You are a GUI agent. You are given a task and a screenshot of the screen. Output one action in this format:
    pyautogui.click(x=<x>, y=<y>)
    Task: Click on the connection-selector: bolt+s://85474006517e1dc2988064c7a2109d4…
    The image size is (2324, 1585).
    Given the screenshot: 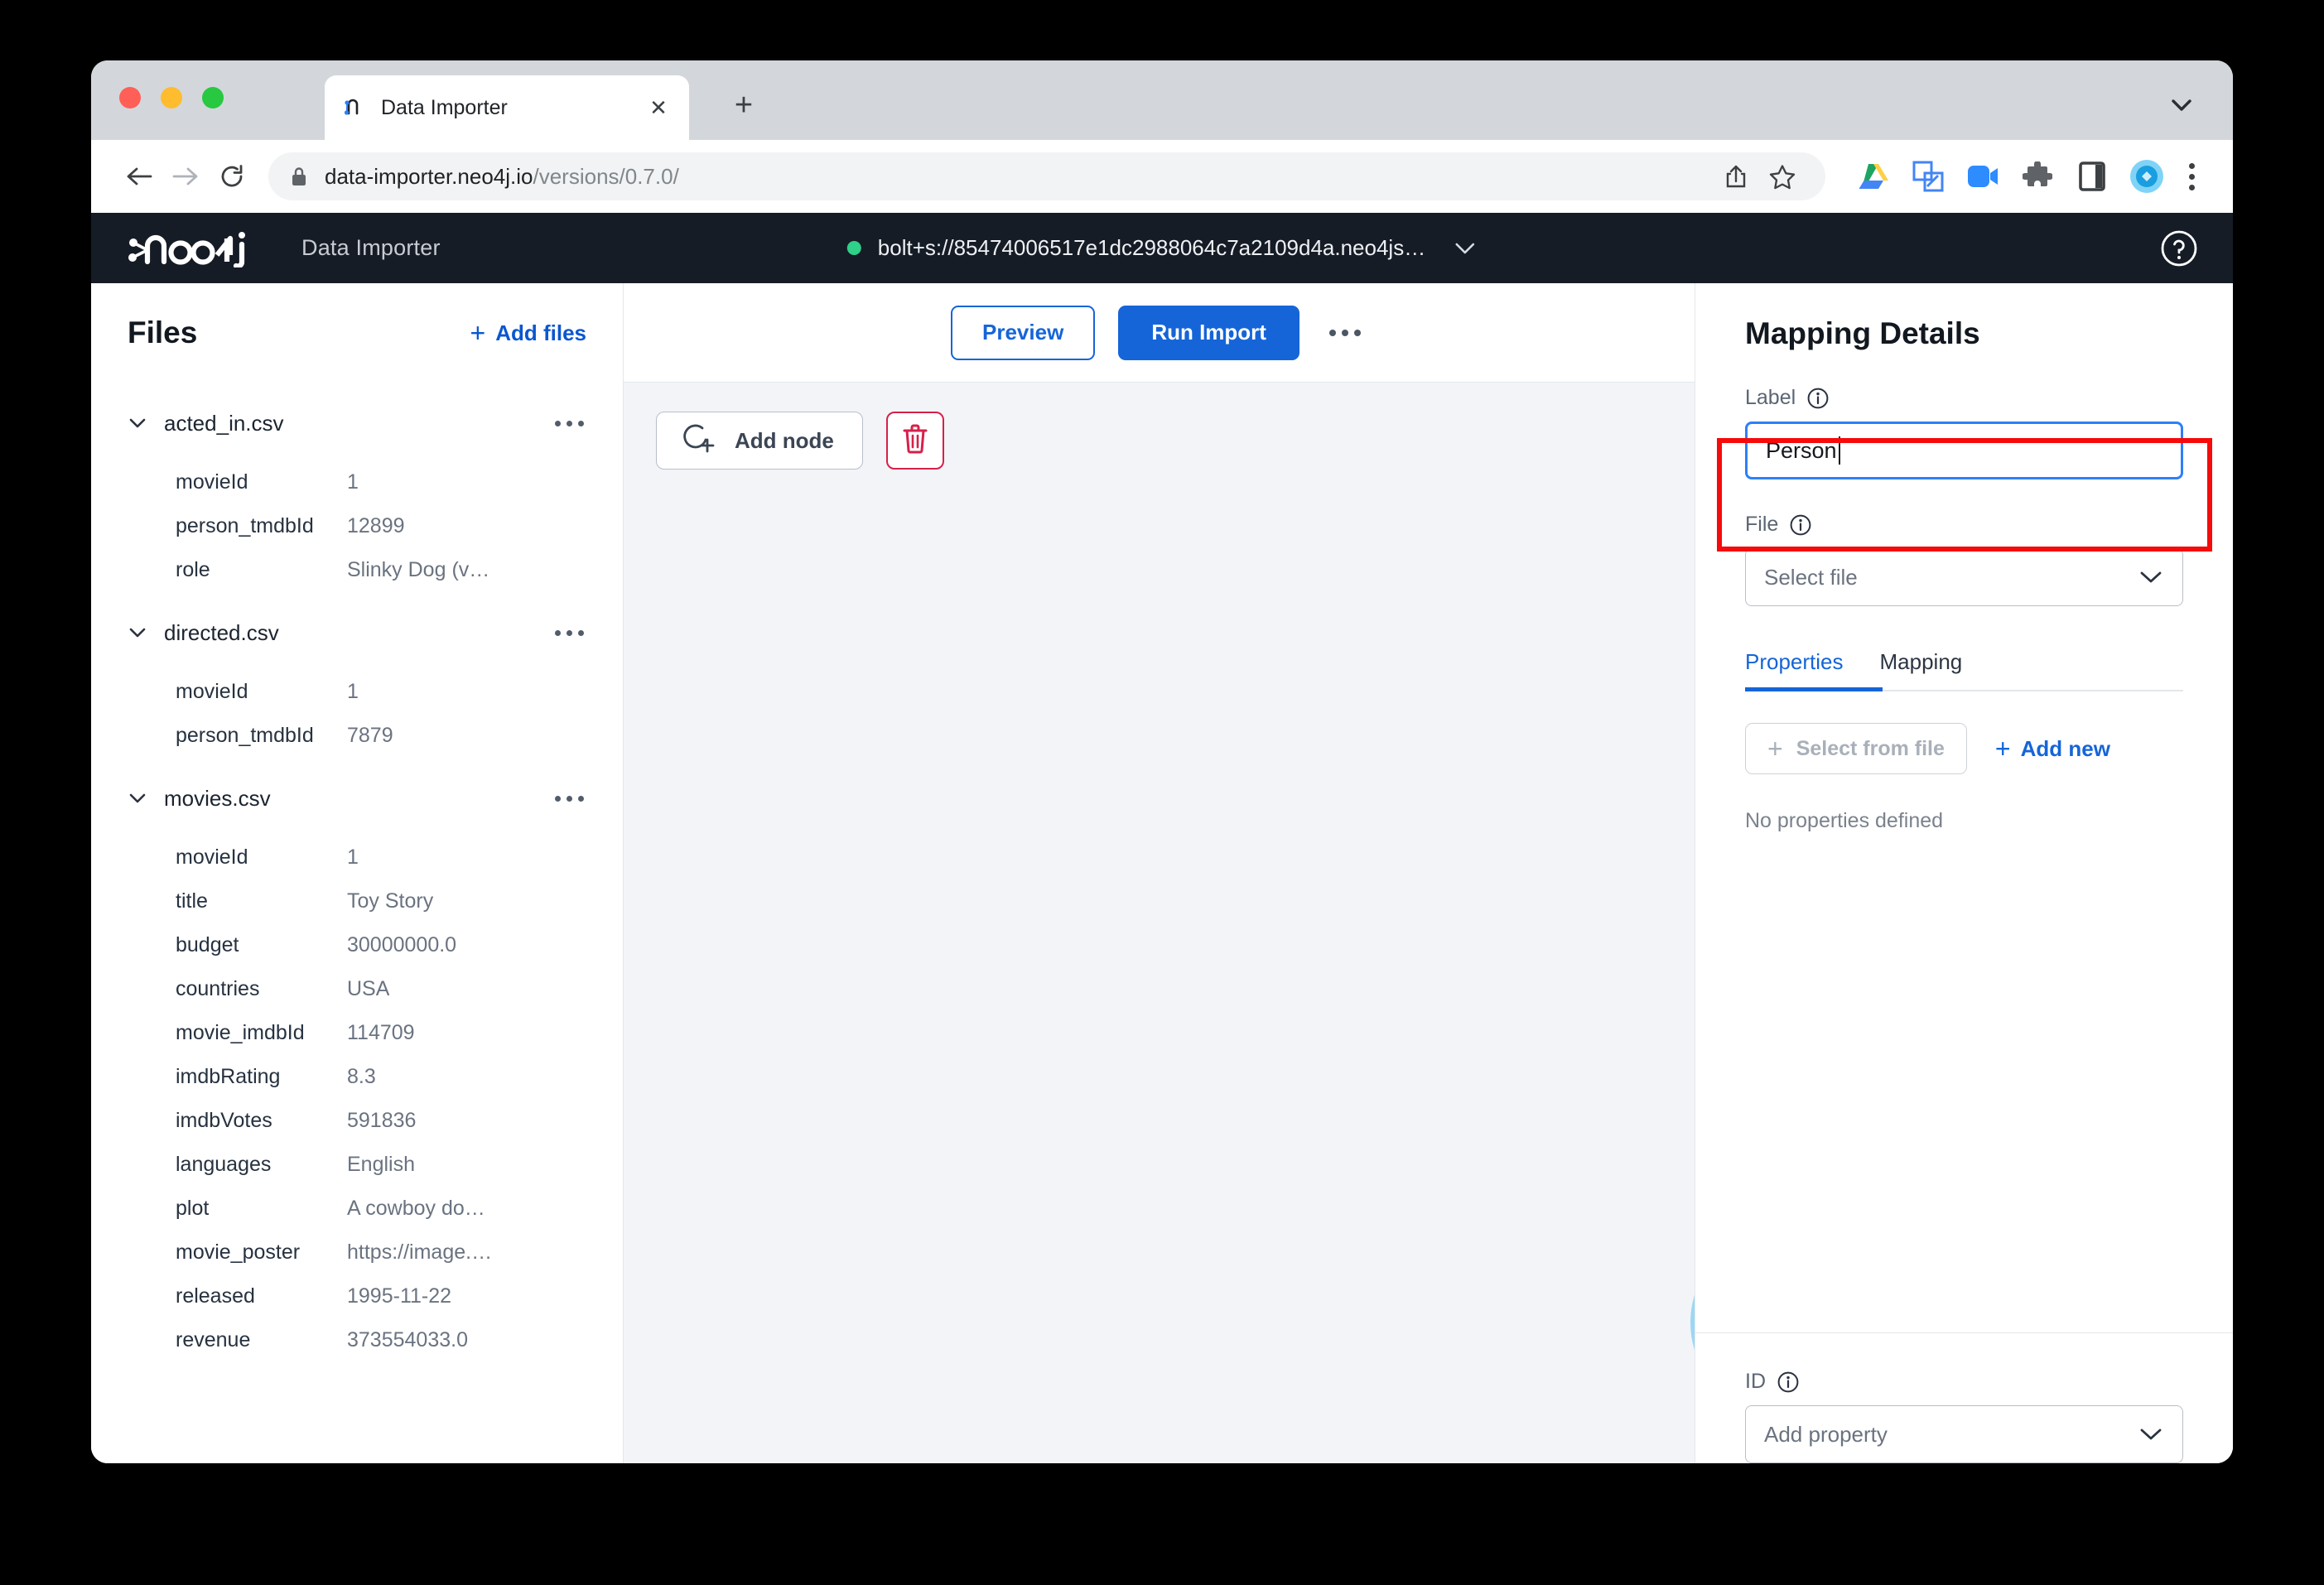 What is the action you would take?
    pyautogui.click(x=1161, y=248)
    